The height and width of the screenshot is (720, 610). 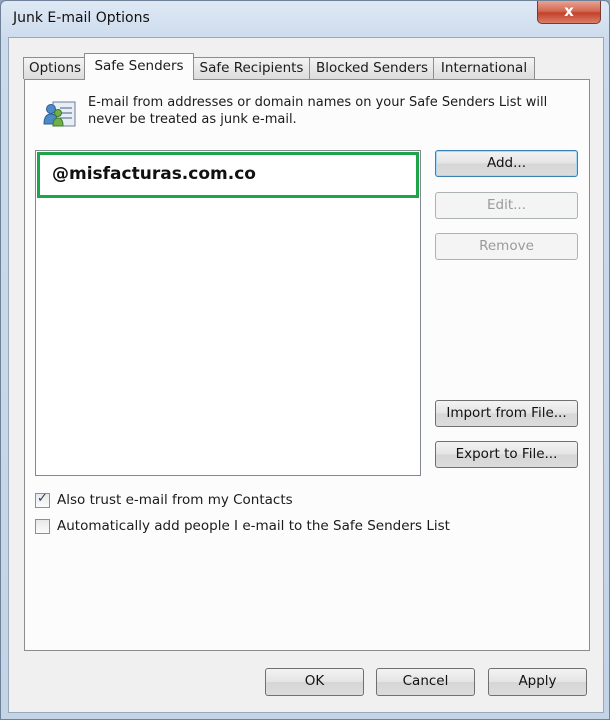 I want to click on tab-safe-senders: Safe Senders, so click(x=139, y=66).